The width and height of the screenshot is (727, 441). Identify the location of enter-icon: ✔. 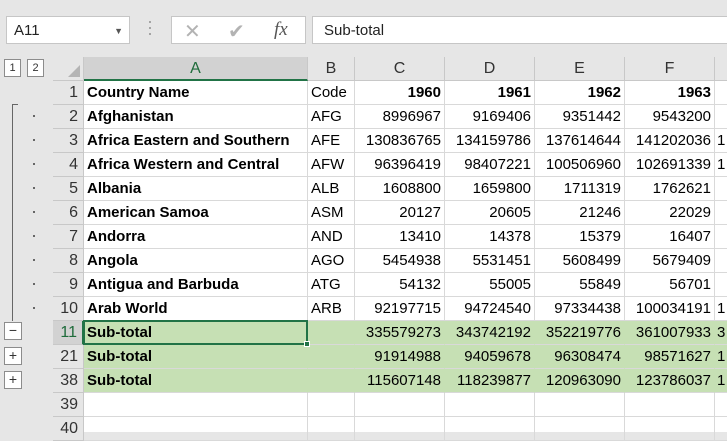
(236, 31).